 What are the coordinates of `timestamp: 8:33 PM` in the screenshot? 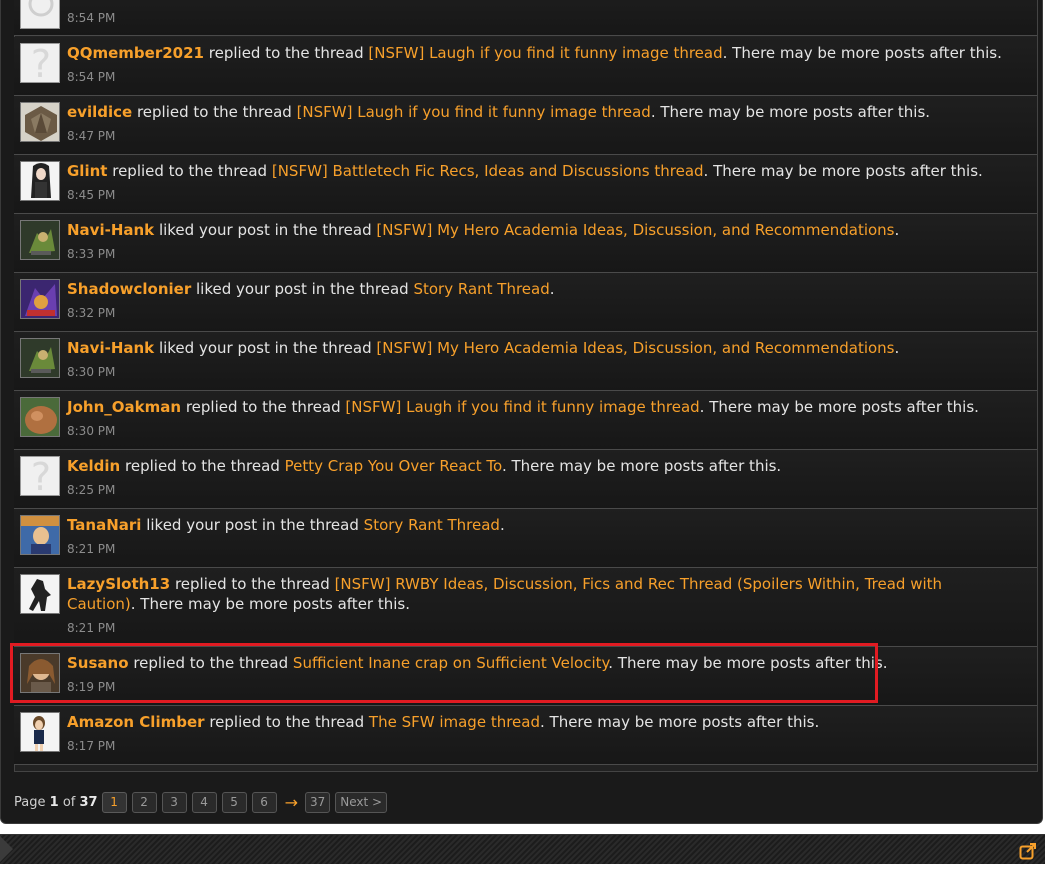 It's located at (91, 254).